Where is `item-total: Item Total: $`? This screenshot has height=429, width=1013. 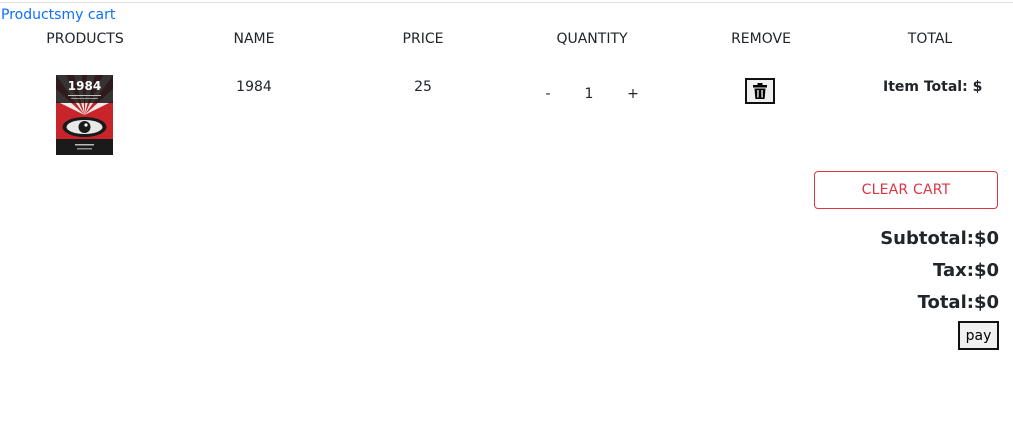 item-total: Item Total: $ is located at coordinates (933, 87).